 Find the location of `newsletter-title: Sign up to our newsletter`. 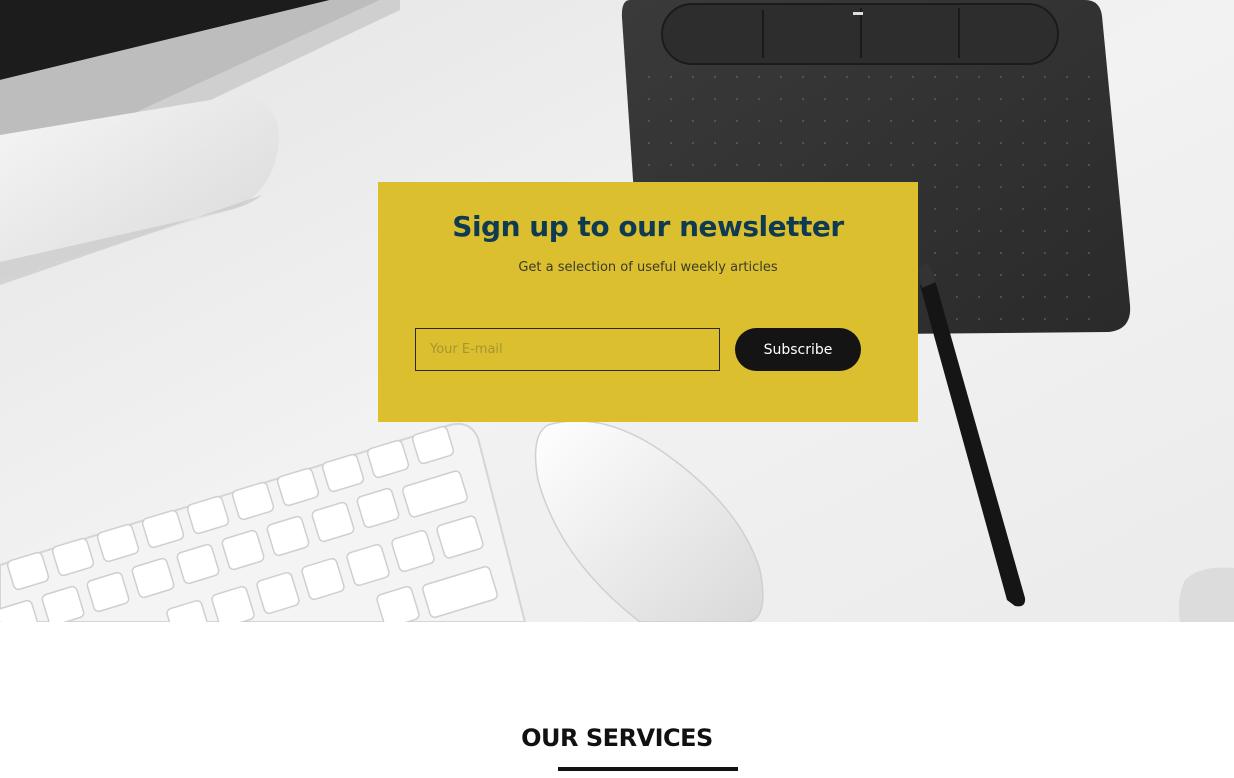

newsletter-title: Sign up to our newsletter is located at coordinates (648, 226).